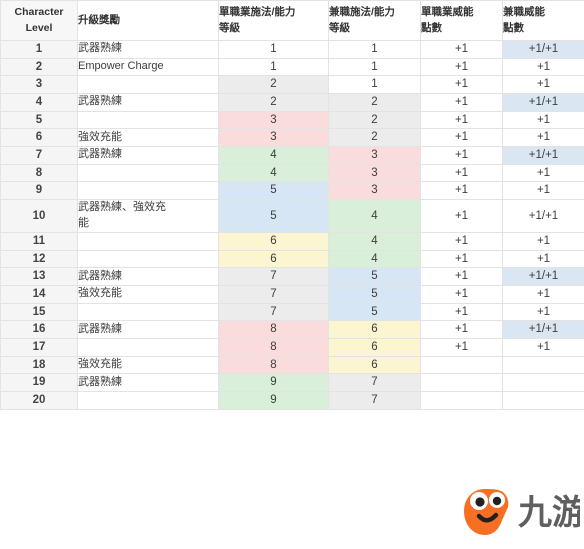  What do you see at coordinates (273, 216) in the screenshot?
I see `cell-single-class-casting-level: 5` at bounding box center [273, 216].